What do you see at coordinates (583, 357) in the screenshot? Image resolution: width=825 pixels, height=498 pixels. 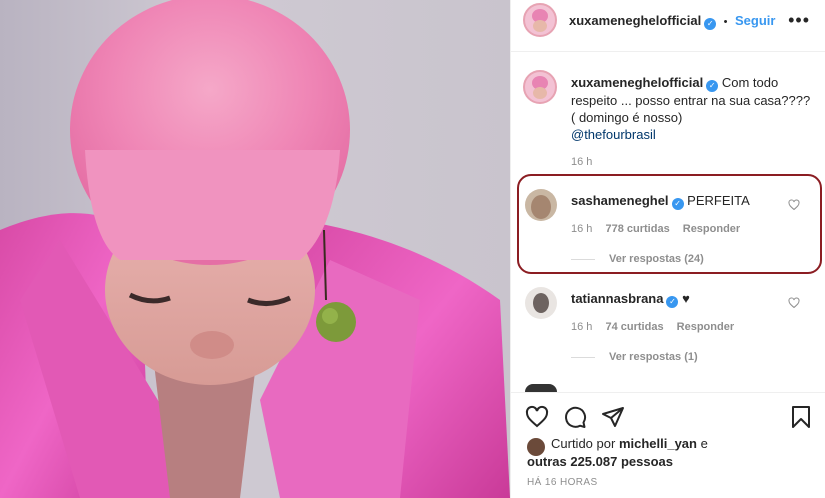 I see `replies-divider` at bounding box center [583, 357].